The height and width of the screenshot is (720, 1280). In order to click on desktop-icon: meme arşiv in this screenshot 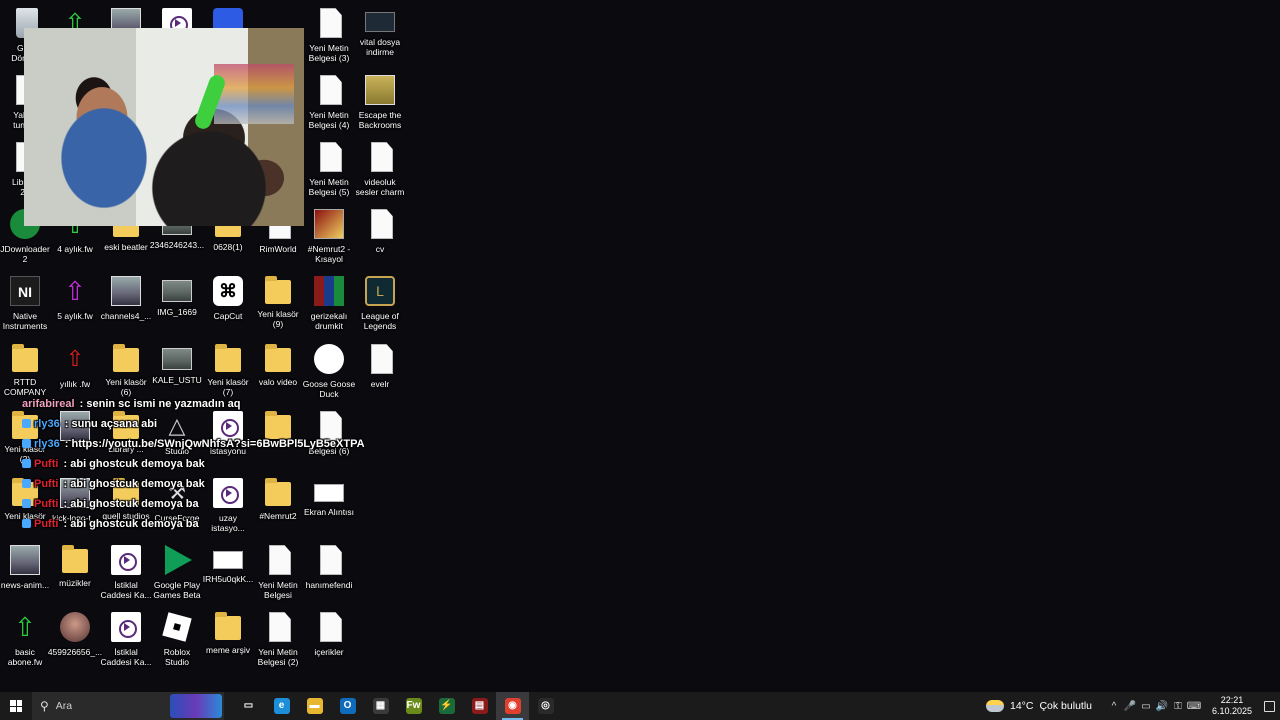, I will do `click(228, 640)`.